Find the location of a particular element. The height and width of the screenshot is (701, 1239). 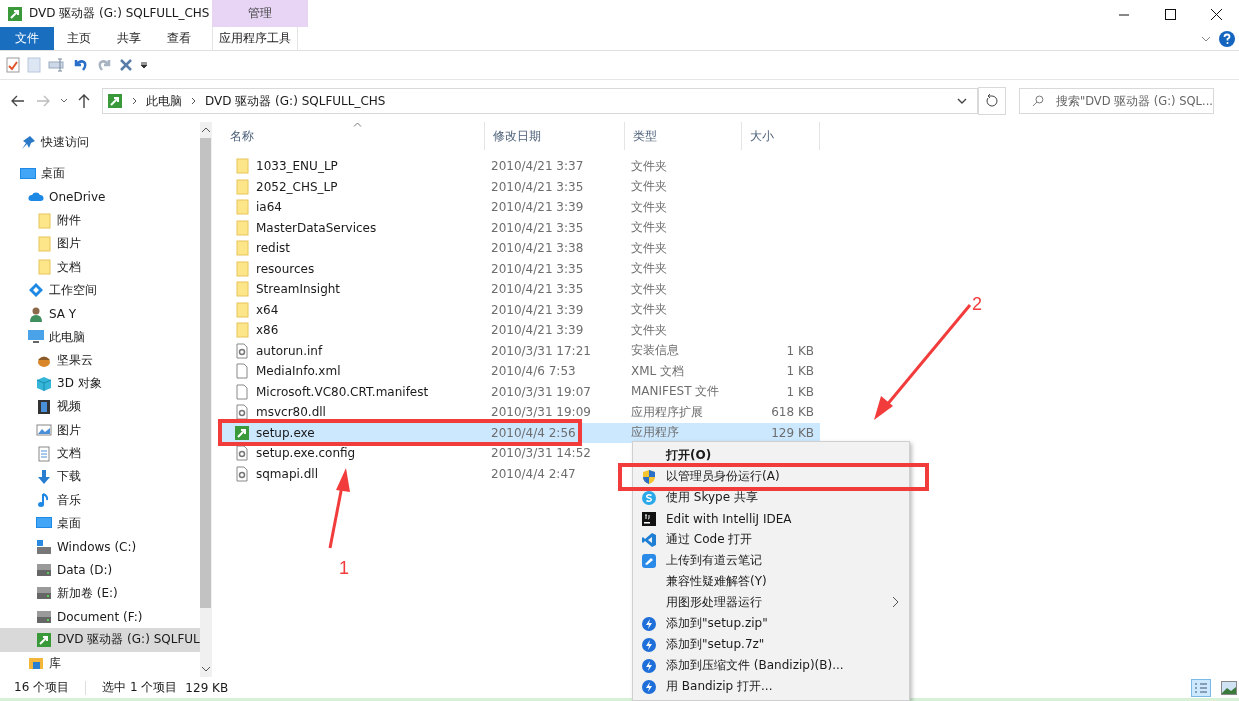

nav-item: SA Y is located at coordinates (100, 314).